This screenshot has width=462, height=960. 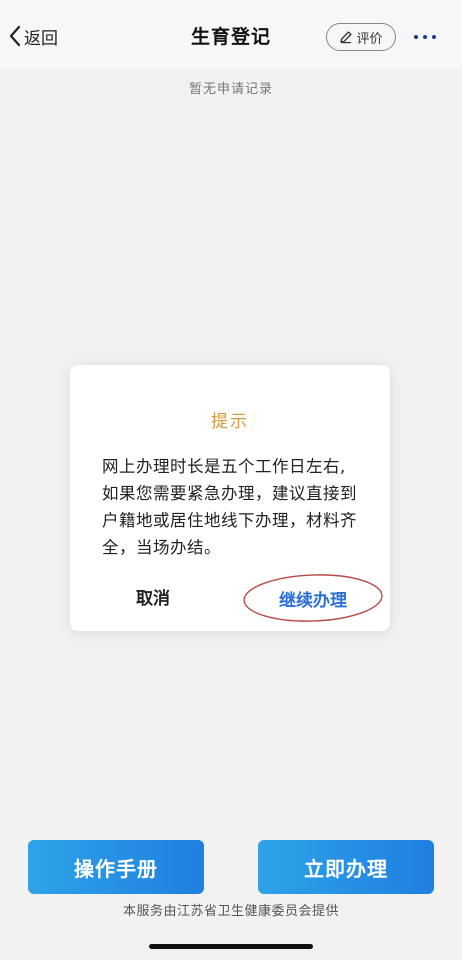 I want to click on pencil-icon, so click(x=346, y=37).